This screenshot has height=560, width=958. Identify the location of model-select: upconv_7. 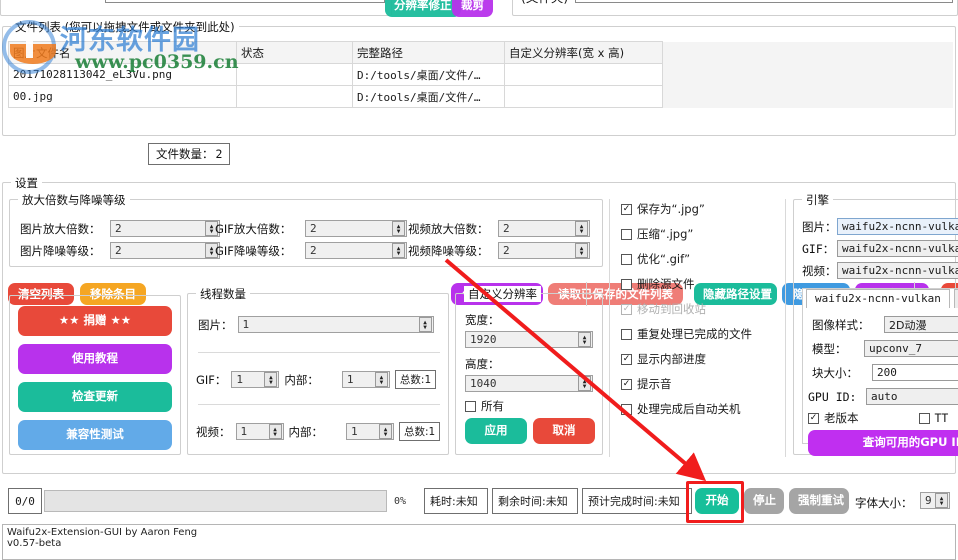
(911, 348).